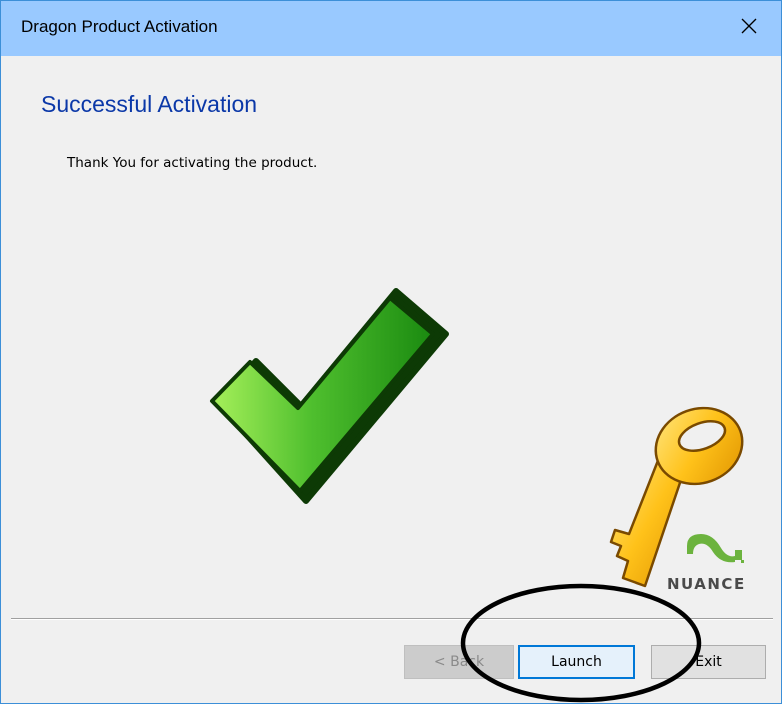 This screenshot has width=782, height=704. I want to click on title-bar: Dragon Product Activation, so click(391, 28).